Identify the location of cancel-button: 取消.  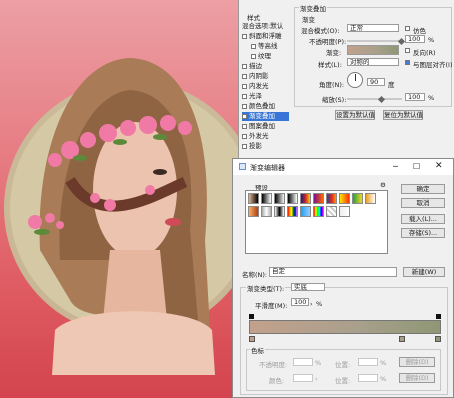
(423, 203).